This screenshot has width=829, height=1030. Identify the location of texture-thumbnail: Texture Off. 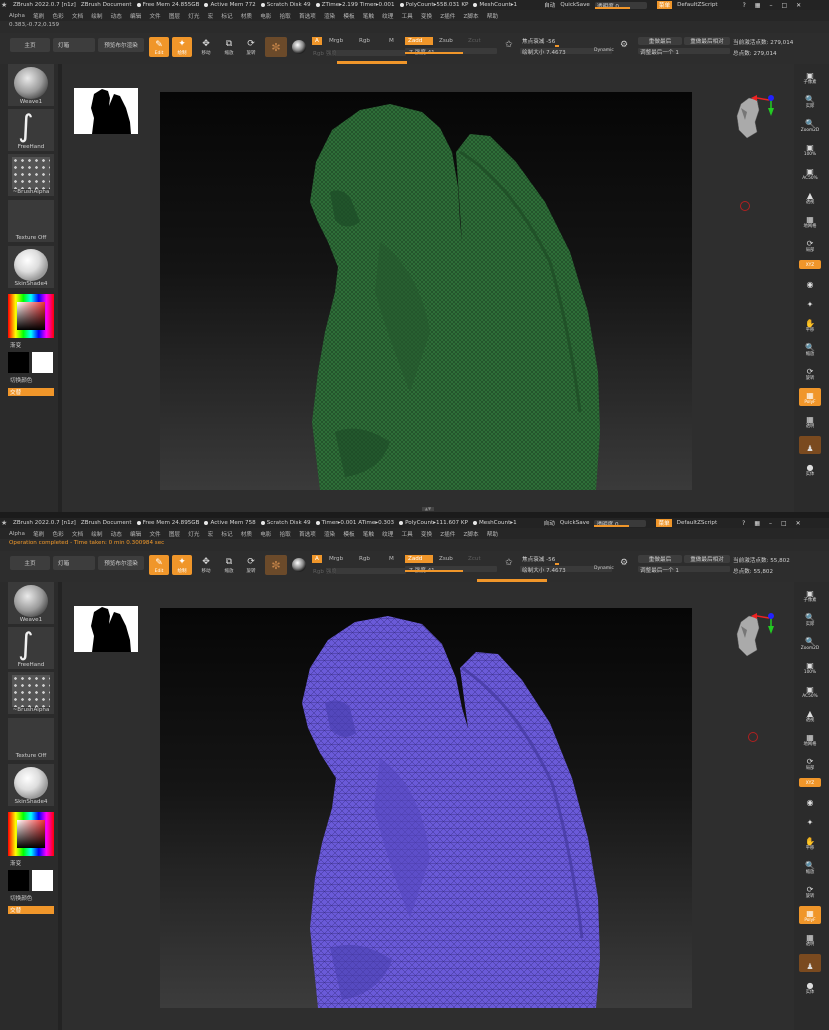
(31, 221).